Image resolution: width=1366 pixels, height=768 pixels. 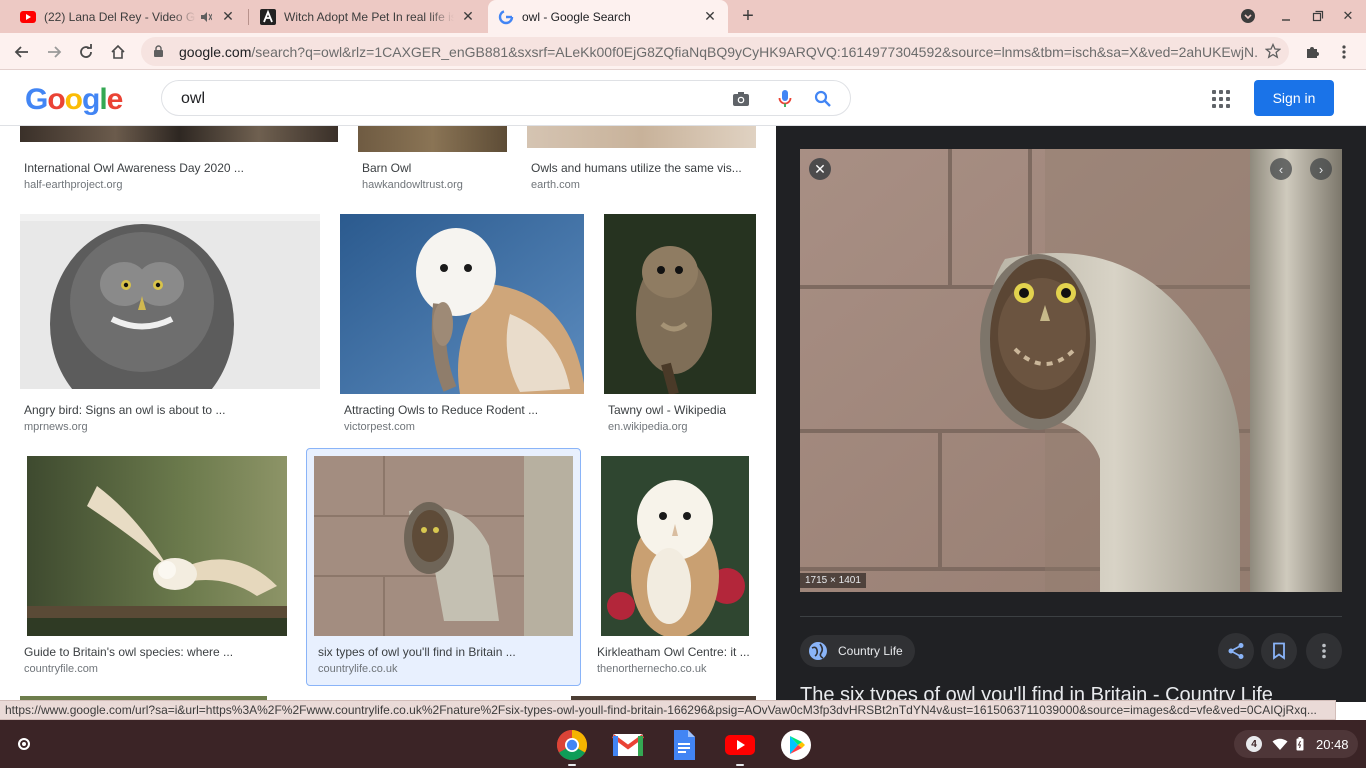 What do you see at coordinates (628, 745) in the screenshot?
I see `gmail-icon` at bounding box center [628, 745].